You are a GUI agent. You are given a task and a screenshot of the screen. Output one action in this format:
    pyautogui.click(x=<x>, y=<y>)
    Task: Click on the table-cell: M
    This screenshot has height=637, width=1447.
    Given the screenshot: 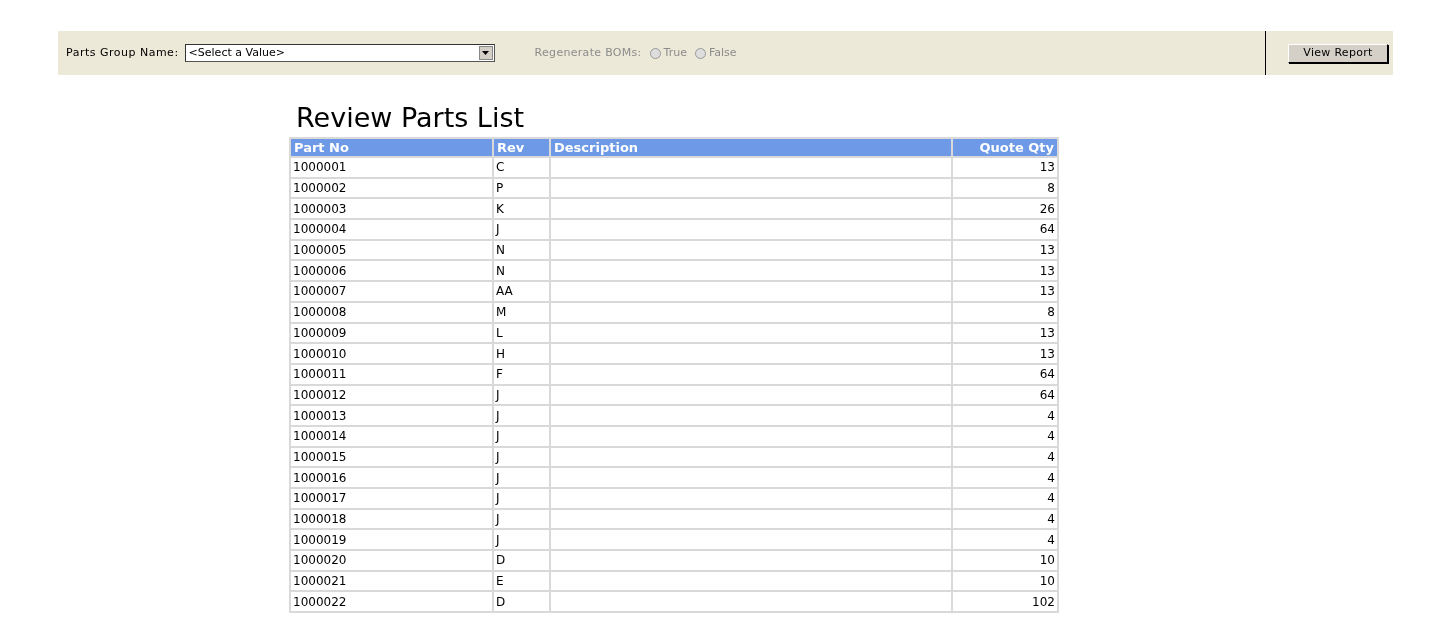 What is the action you would take?
    pyautogui.click(x=521, y=312)
    